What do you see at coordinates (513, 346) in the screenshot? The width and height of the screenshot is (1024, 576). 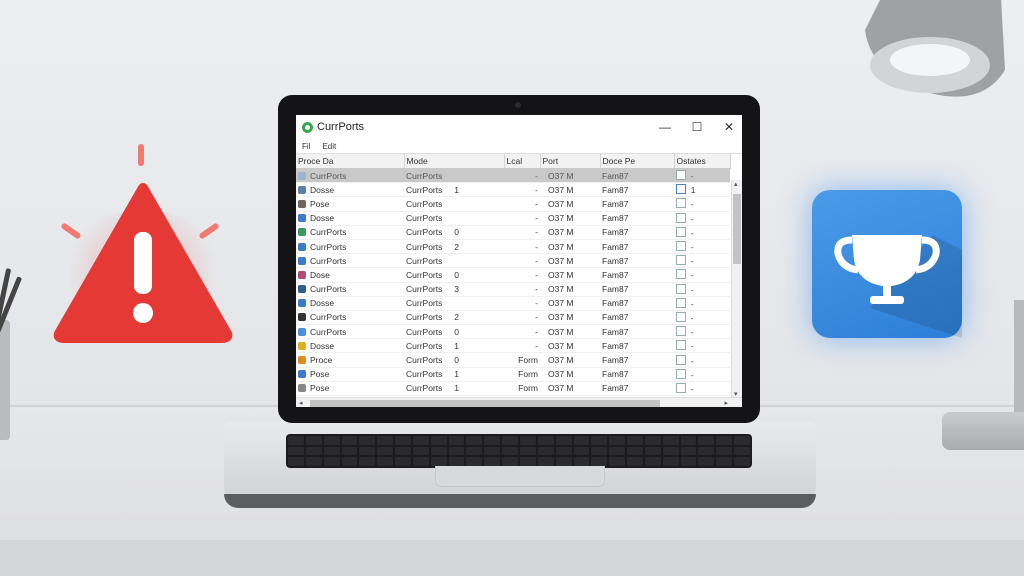 I see `table-row: Dosse CurrPorts 1- O37 M Fam87 -` at bounding box center [513, 346].